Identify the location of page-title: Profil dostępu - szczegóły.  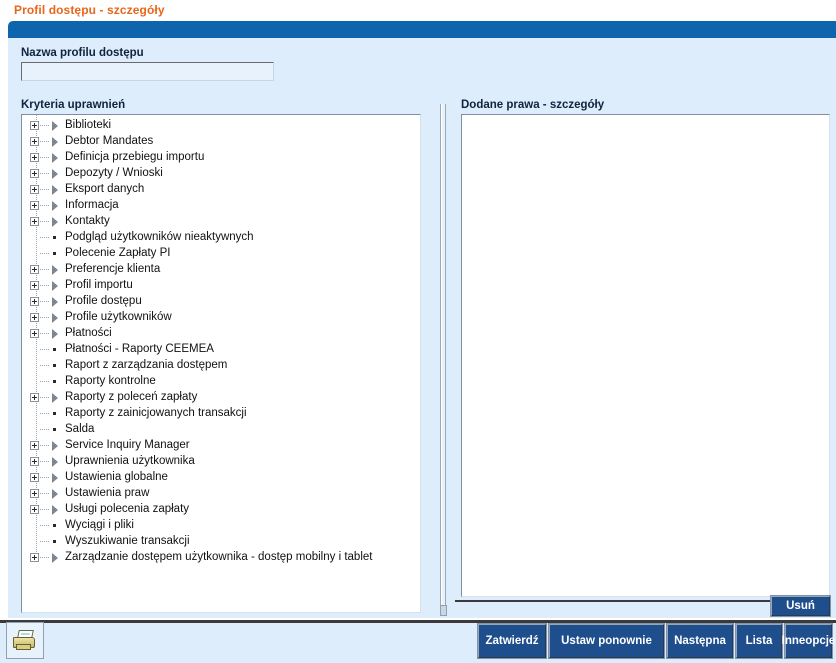
(89, 10).